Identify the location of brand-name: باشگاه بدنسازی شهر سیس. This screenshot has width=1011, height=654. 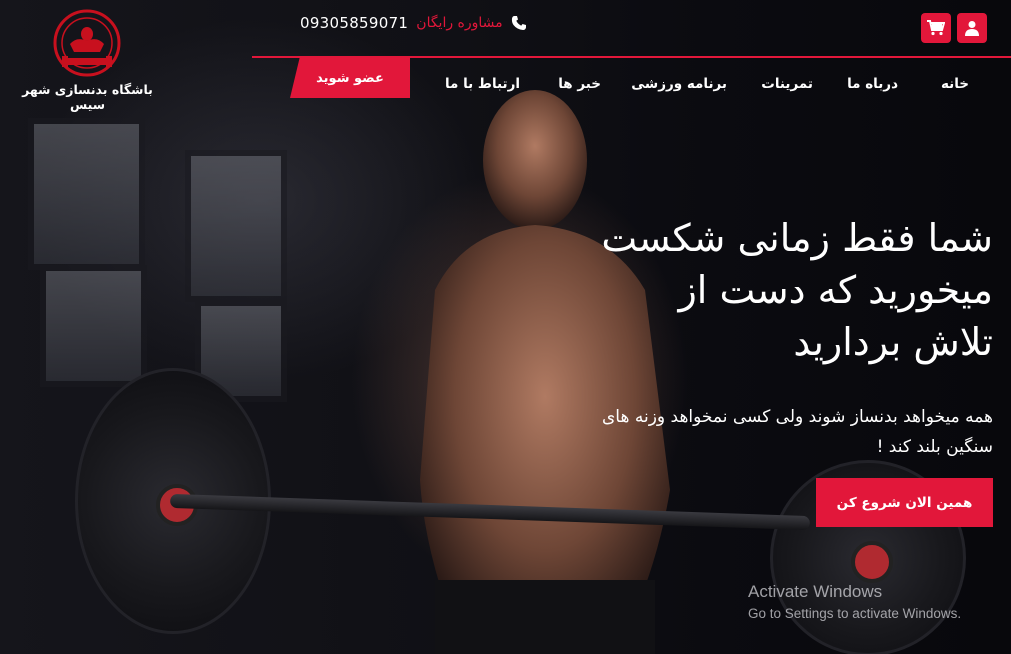
(87, 97).